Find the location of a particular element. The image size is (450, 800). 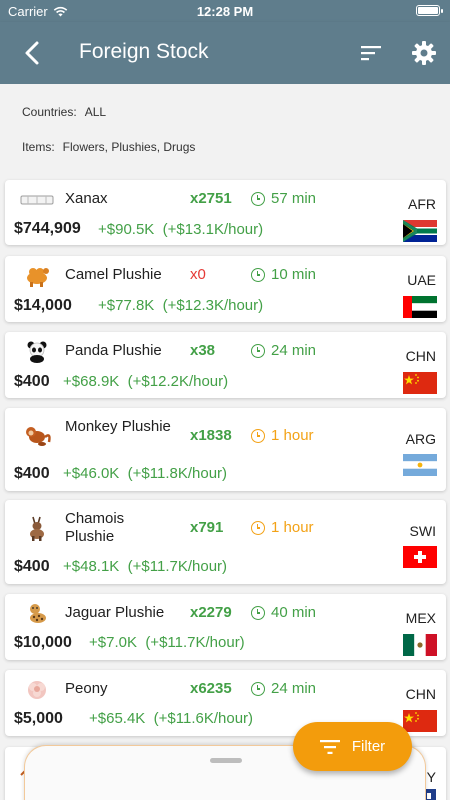

countries-value: ALL is located at coordinates (95, 112).